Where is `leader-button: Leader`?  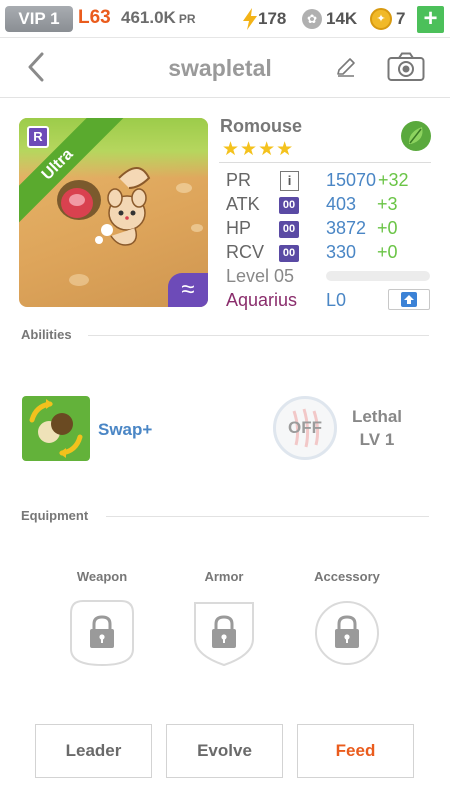 leader-button: Leader is located at coordinates (93, 751).